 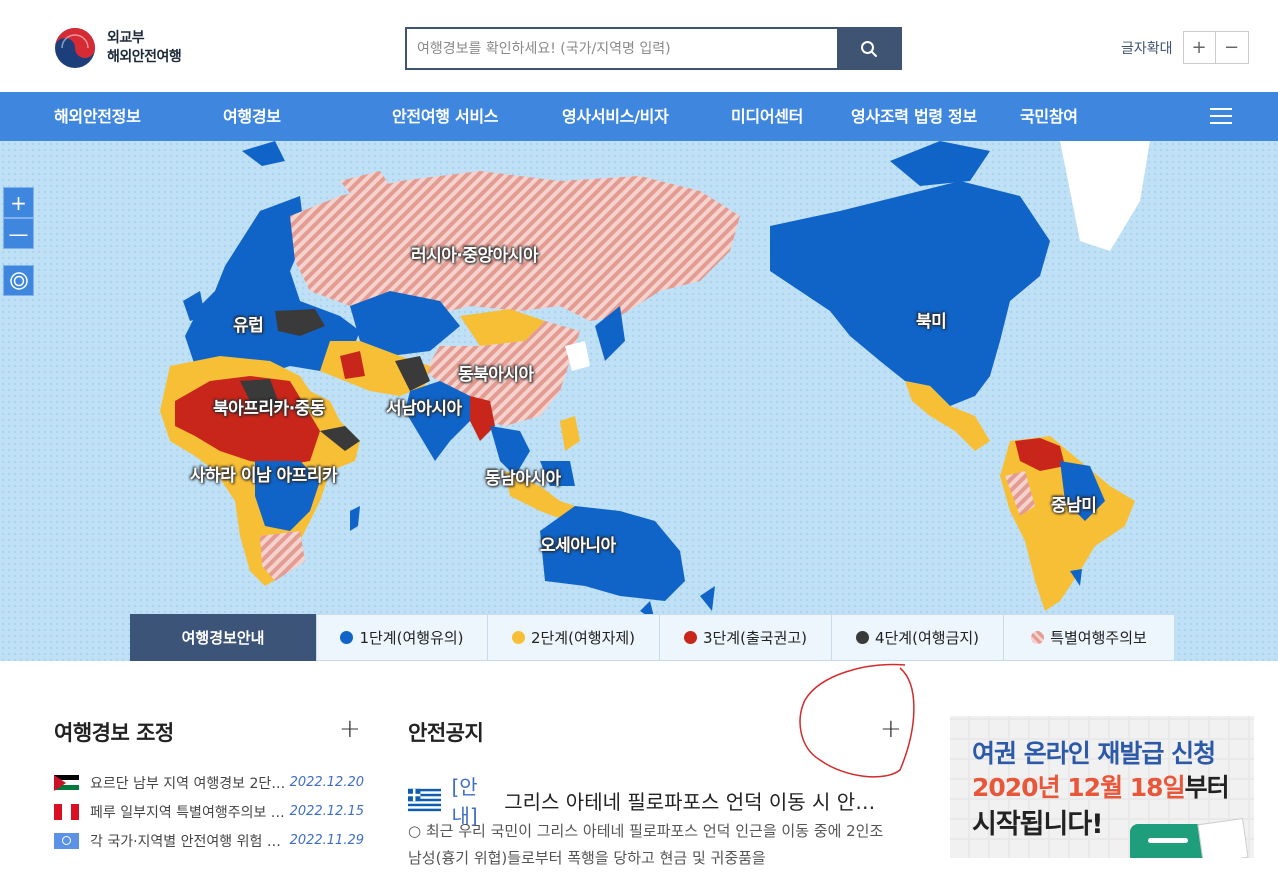 I want to click on font-size-label: 글자확대, so click(x=1147, y=48).